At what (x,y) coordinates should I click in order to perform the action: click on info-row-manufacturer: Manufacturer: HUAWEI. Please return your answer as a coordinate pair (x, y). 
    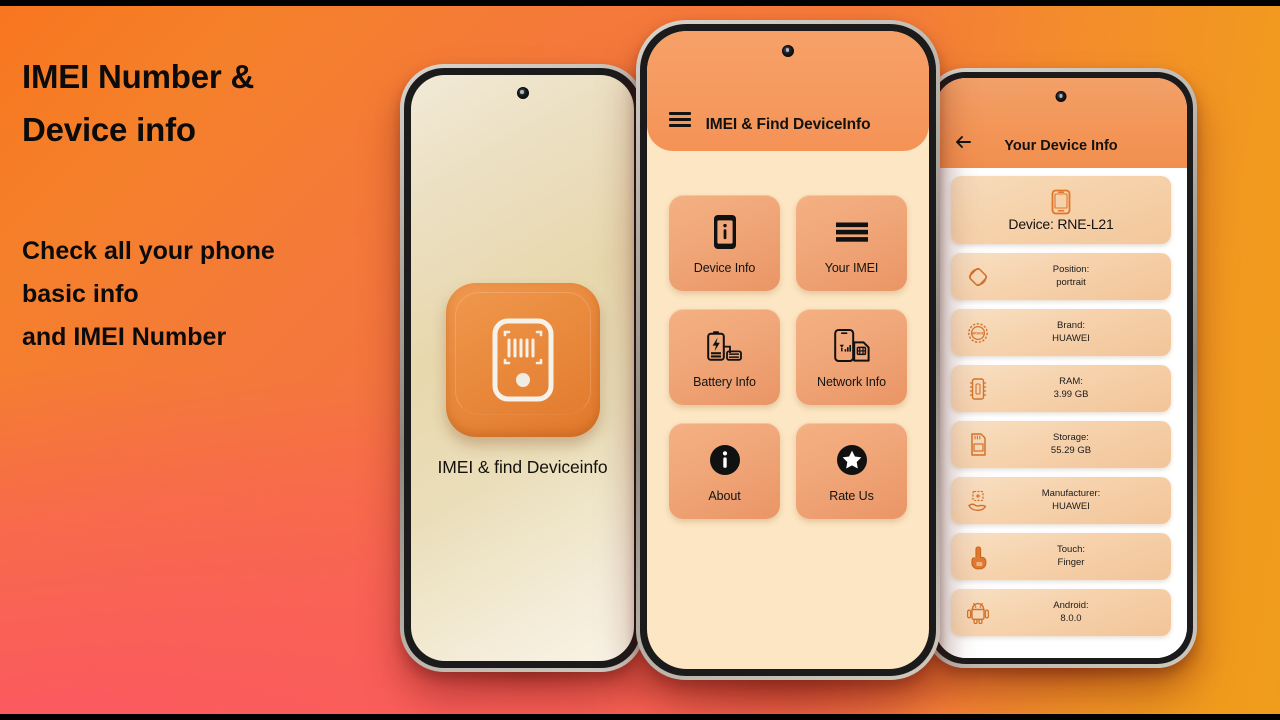
    Looking at the image, I should click on (1061, 500).